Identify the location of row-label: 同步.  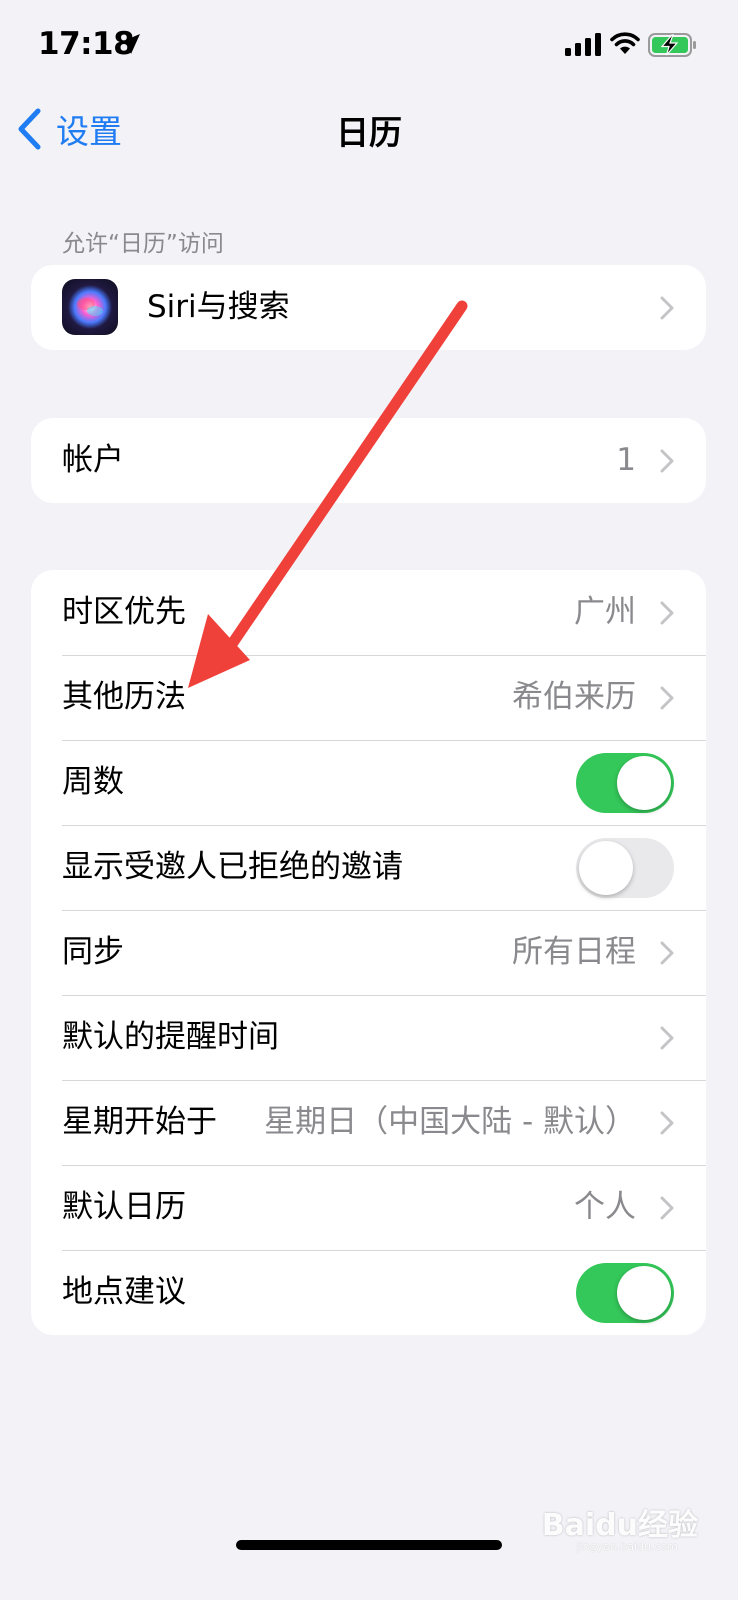
(93, 952).